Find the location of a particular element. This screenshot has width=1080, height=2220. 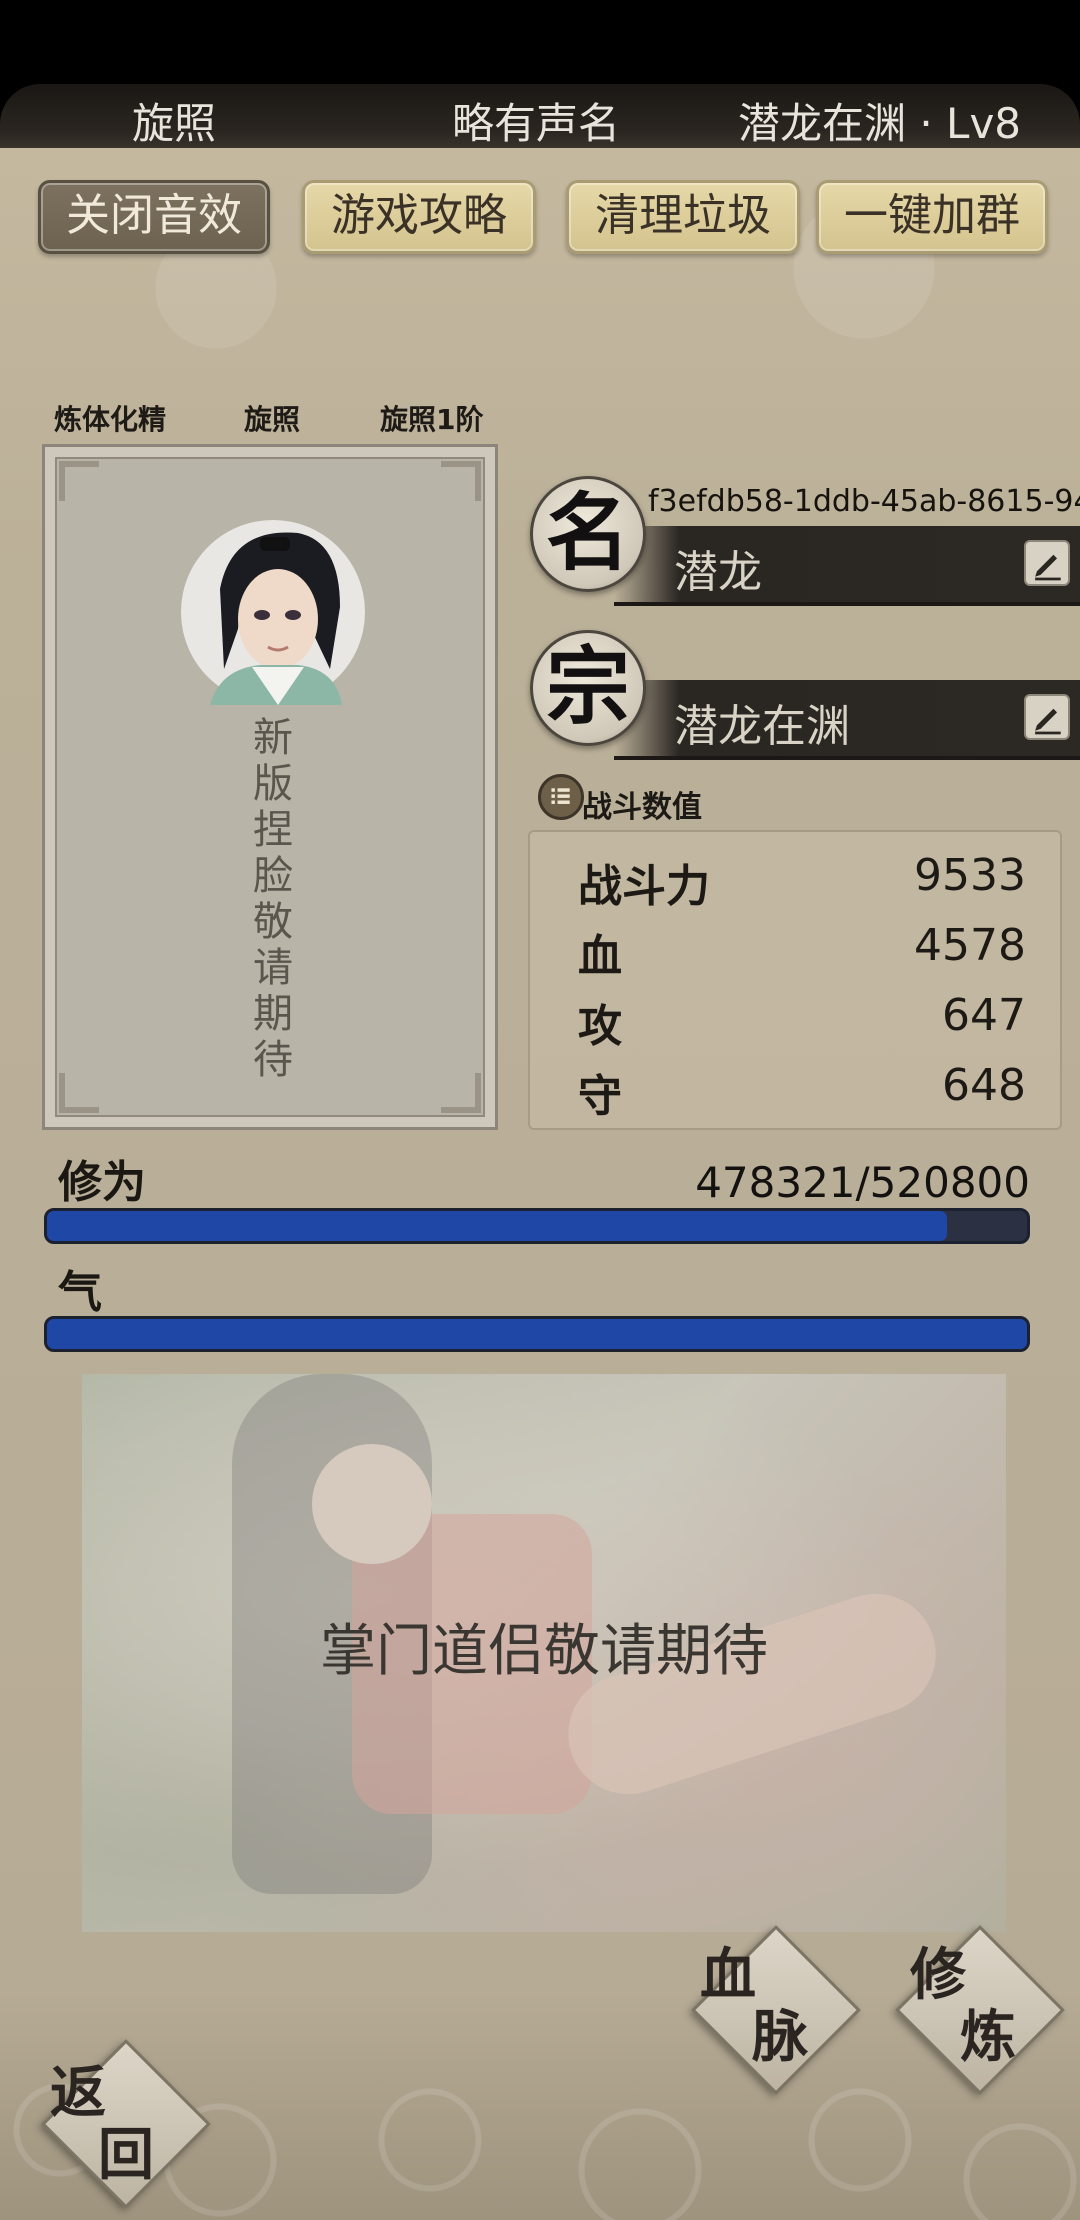

player-id: f3efdb58-1ddb-45ab-8615-94b is located at coordinates (864, 501).